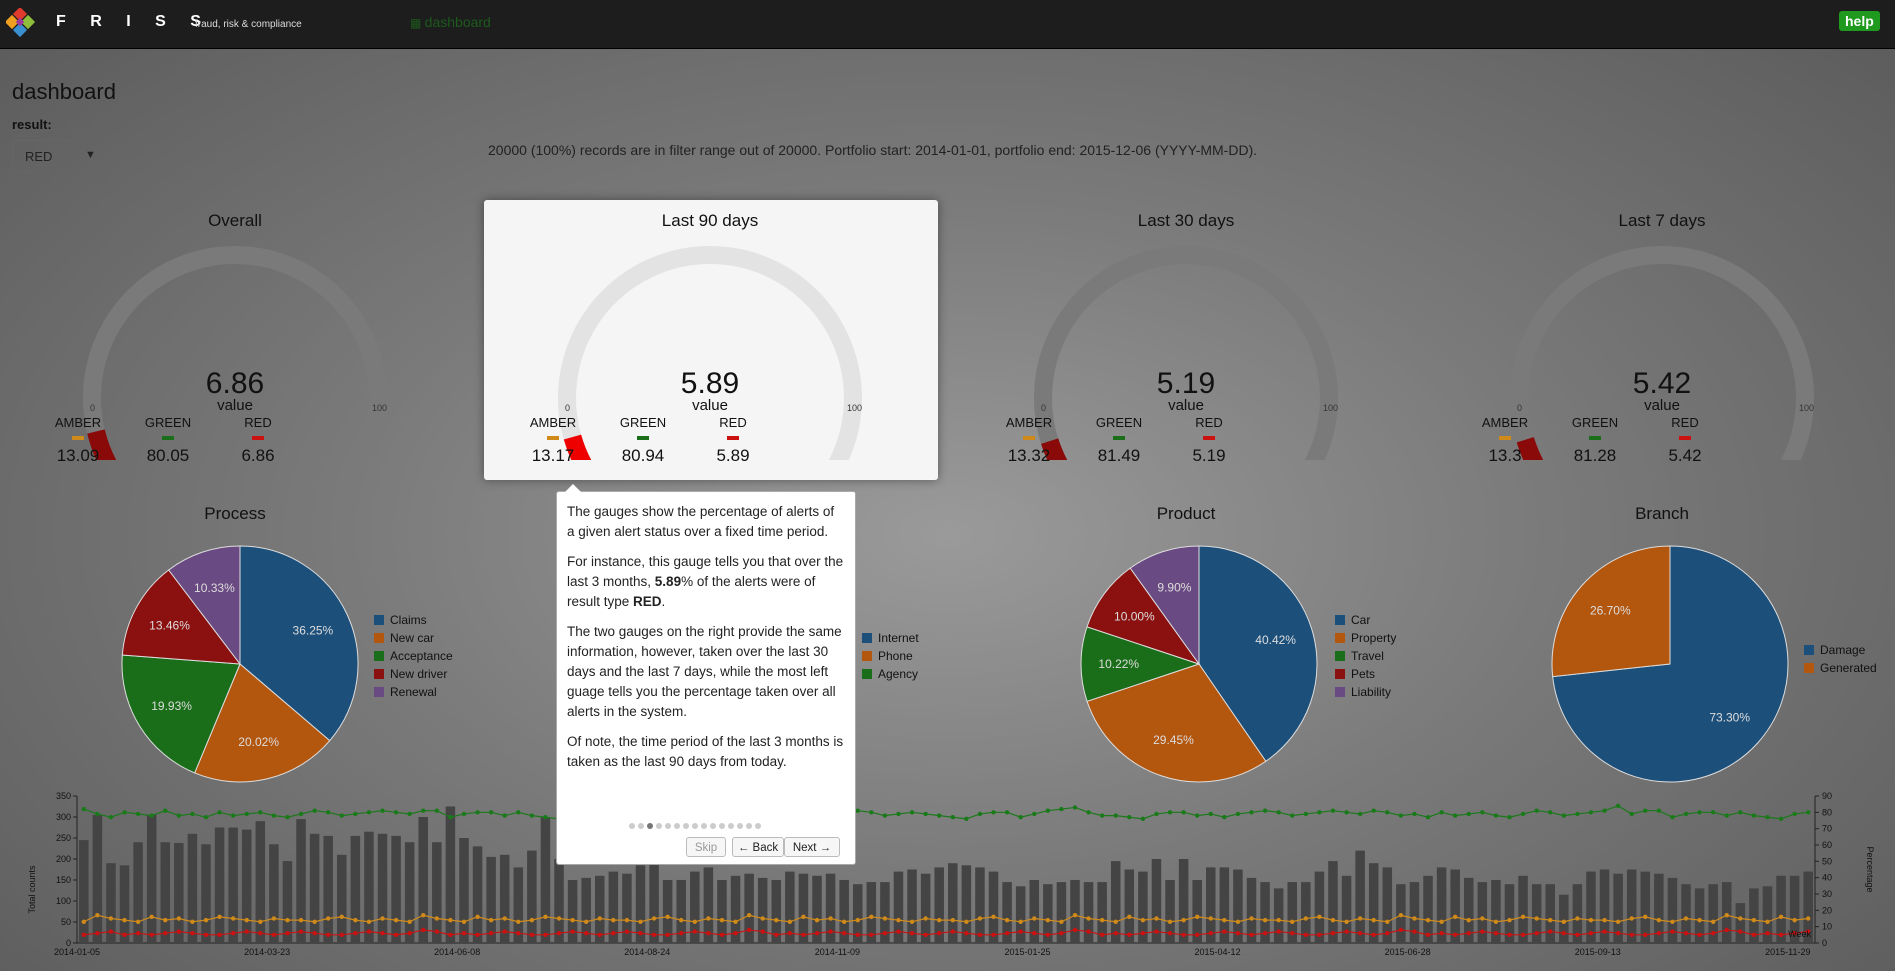 Image resolution: width=1895 pixels, height=971 pixels. I want to click on skip-button: Skip, so click(706, 847).